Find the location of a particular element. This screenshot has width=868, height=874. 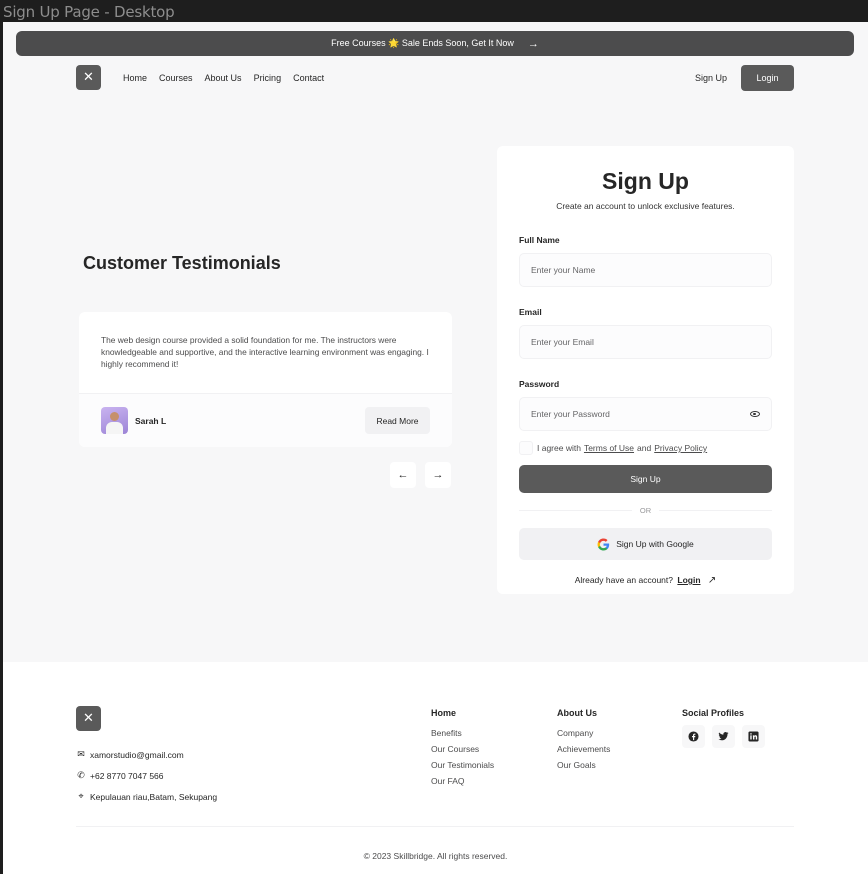

password-field: Enter your Password is located at coordinates (645, 414).